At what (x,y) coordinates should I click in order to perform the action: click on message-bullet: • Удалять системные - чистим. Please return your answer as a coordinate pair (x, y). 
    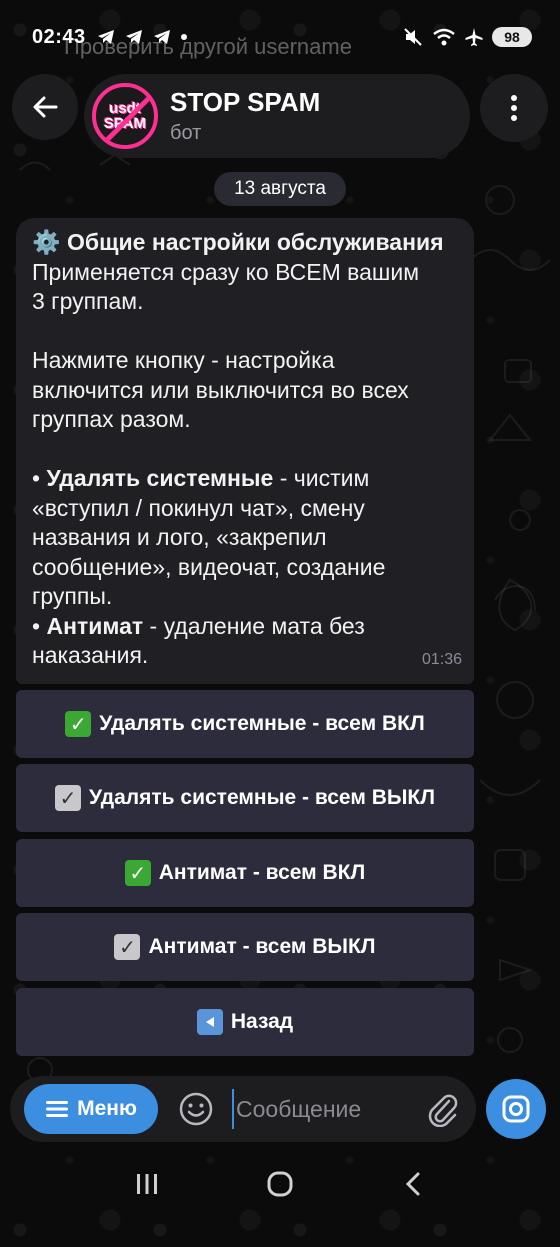
    Looking at the image, I should click on (245, 479).